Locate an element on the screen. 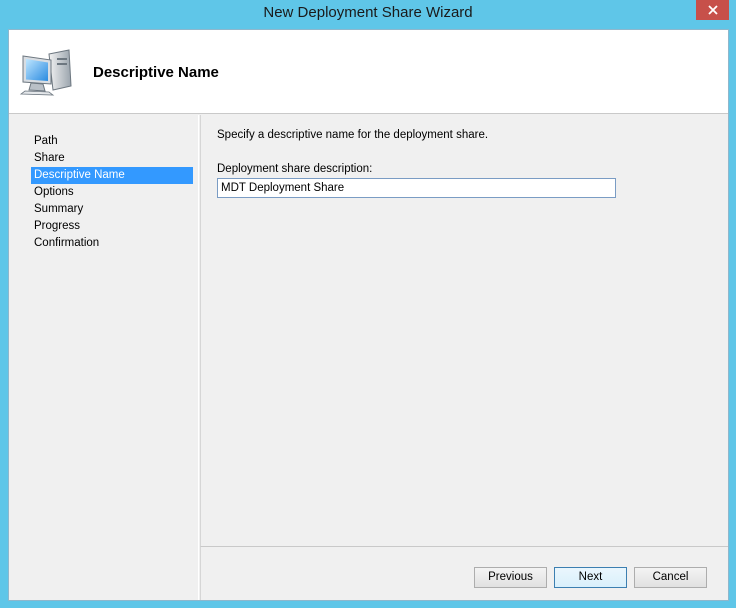  computer-icon is located at coordinates (45, 72).